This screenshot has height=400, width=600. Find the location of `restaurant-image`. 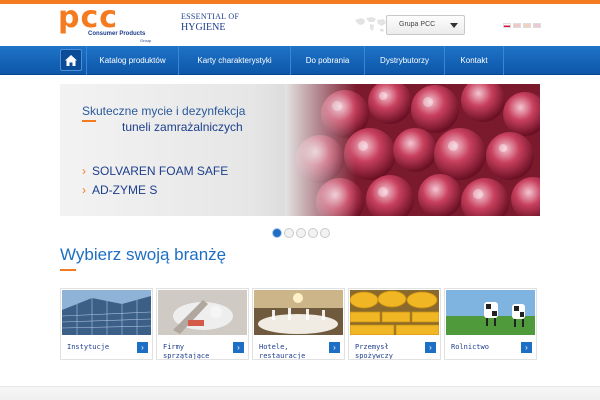

restaurant-image is located at coordinates (298, 312).